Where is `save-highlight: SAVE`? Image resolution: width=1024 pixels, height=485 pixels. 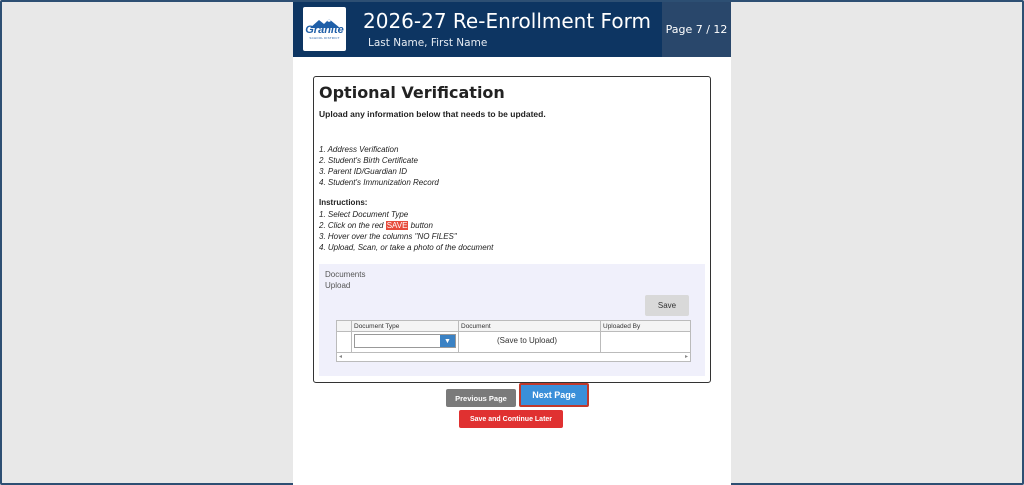 save-highlight: SAVE is located at coordinates (397, 225).